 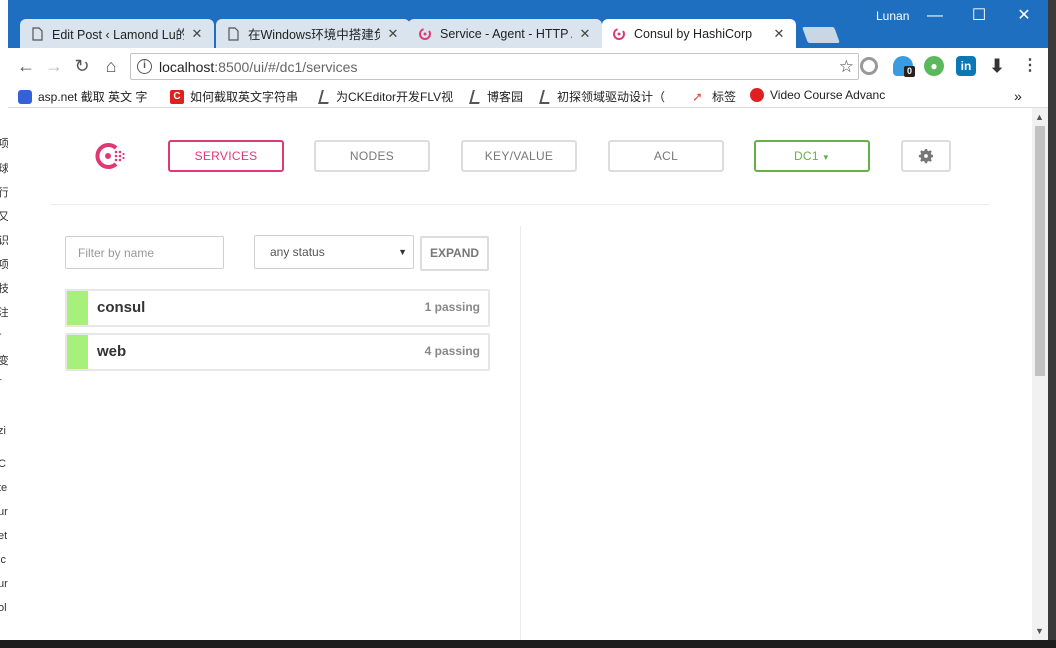 What do you see at coordinates (1040, 251) in the screenshot?
I see `scrollbar-thumb` at bounding box center [1040, 251].